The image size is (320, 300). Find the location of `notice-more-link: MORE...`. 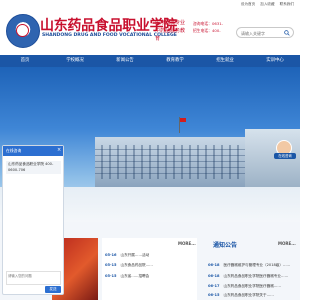

notice-more-link: MORE... is located at coordinates (287, 243).